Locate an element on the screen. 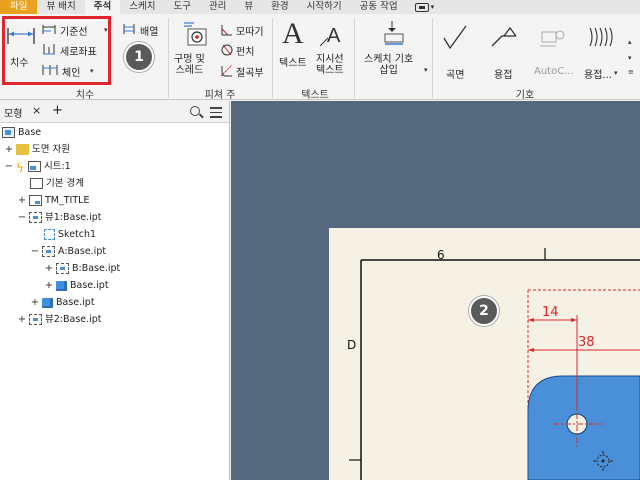 The height and width of the screenshot is (480, 640). dimension-panel-label: 치수 is located at coordinates (85, 95).